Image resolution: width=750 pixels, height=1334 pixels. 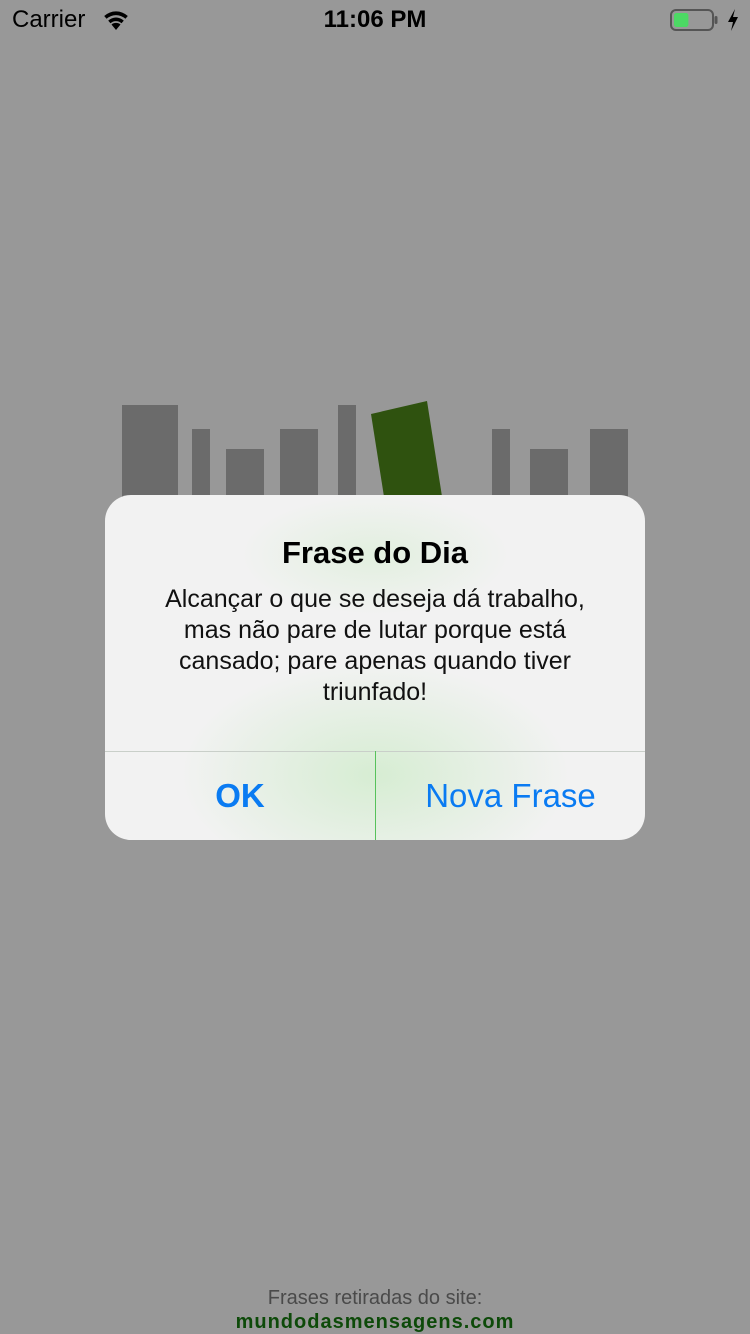 I want to click on alert-message-line: triunfado!, so click(x=375, y=692).